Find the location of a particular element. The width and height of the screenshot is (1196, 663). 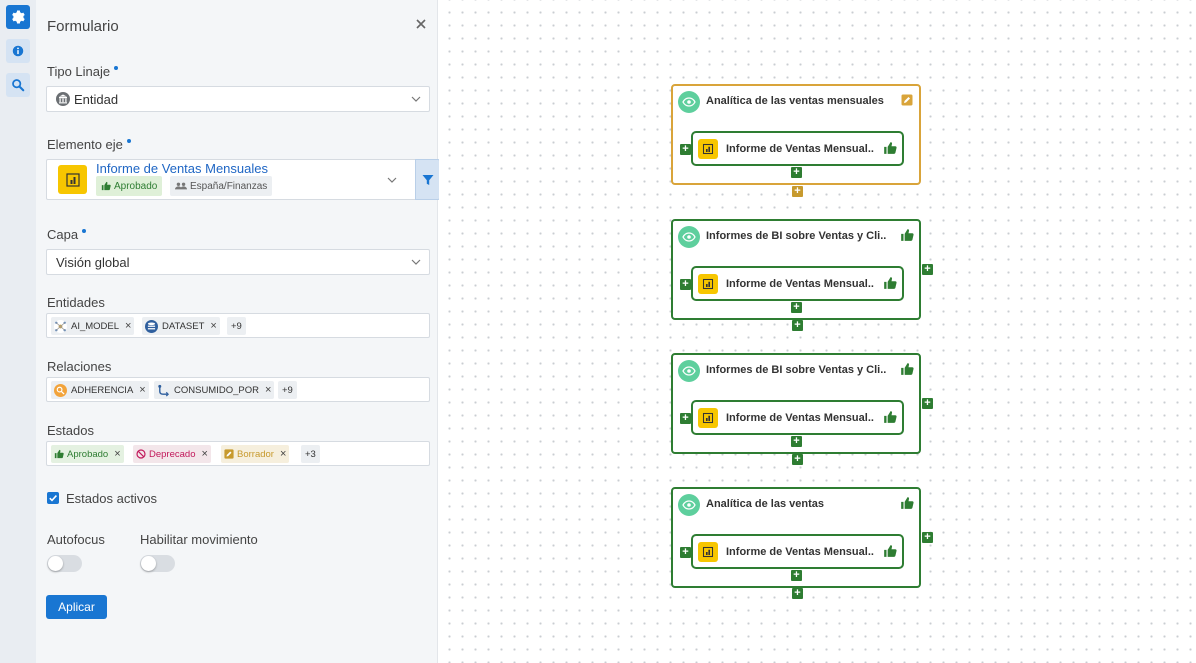

tag-dataset: DATASET × is located at coordinates (181, 326).